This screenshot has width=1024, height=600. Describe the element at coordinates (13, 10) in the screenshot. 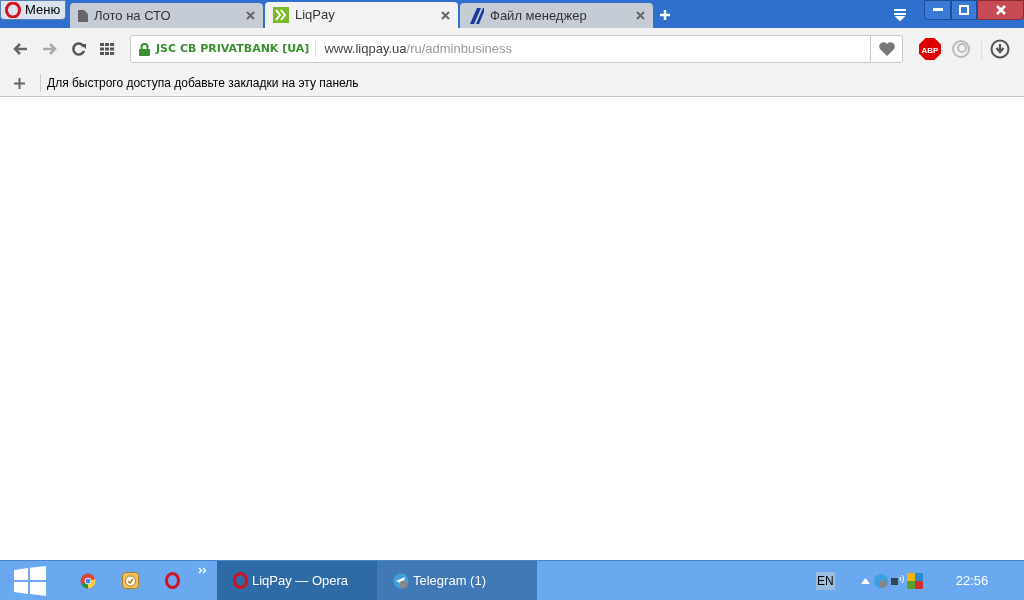

I see `opera-logo-icon` at that location.